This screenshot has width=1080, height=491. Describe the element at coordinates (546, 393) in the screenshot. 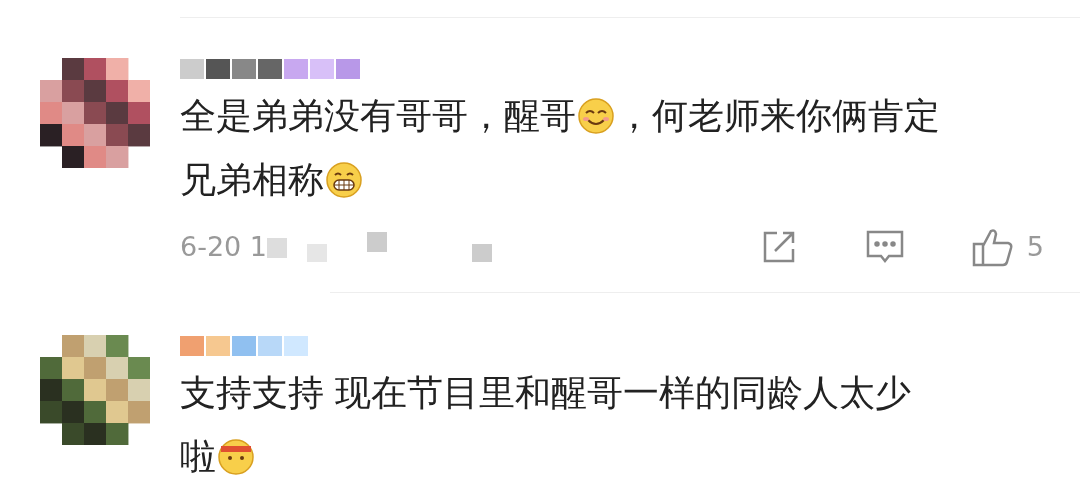

I see `comment-text: 支持支持 现在节目里和醒哥一样的同龄人太少` at that location.